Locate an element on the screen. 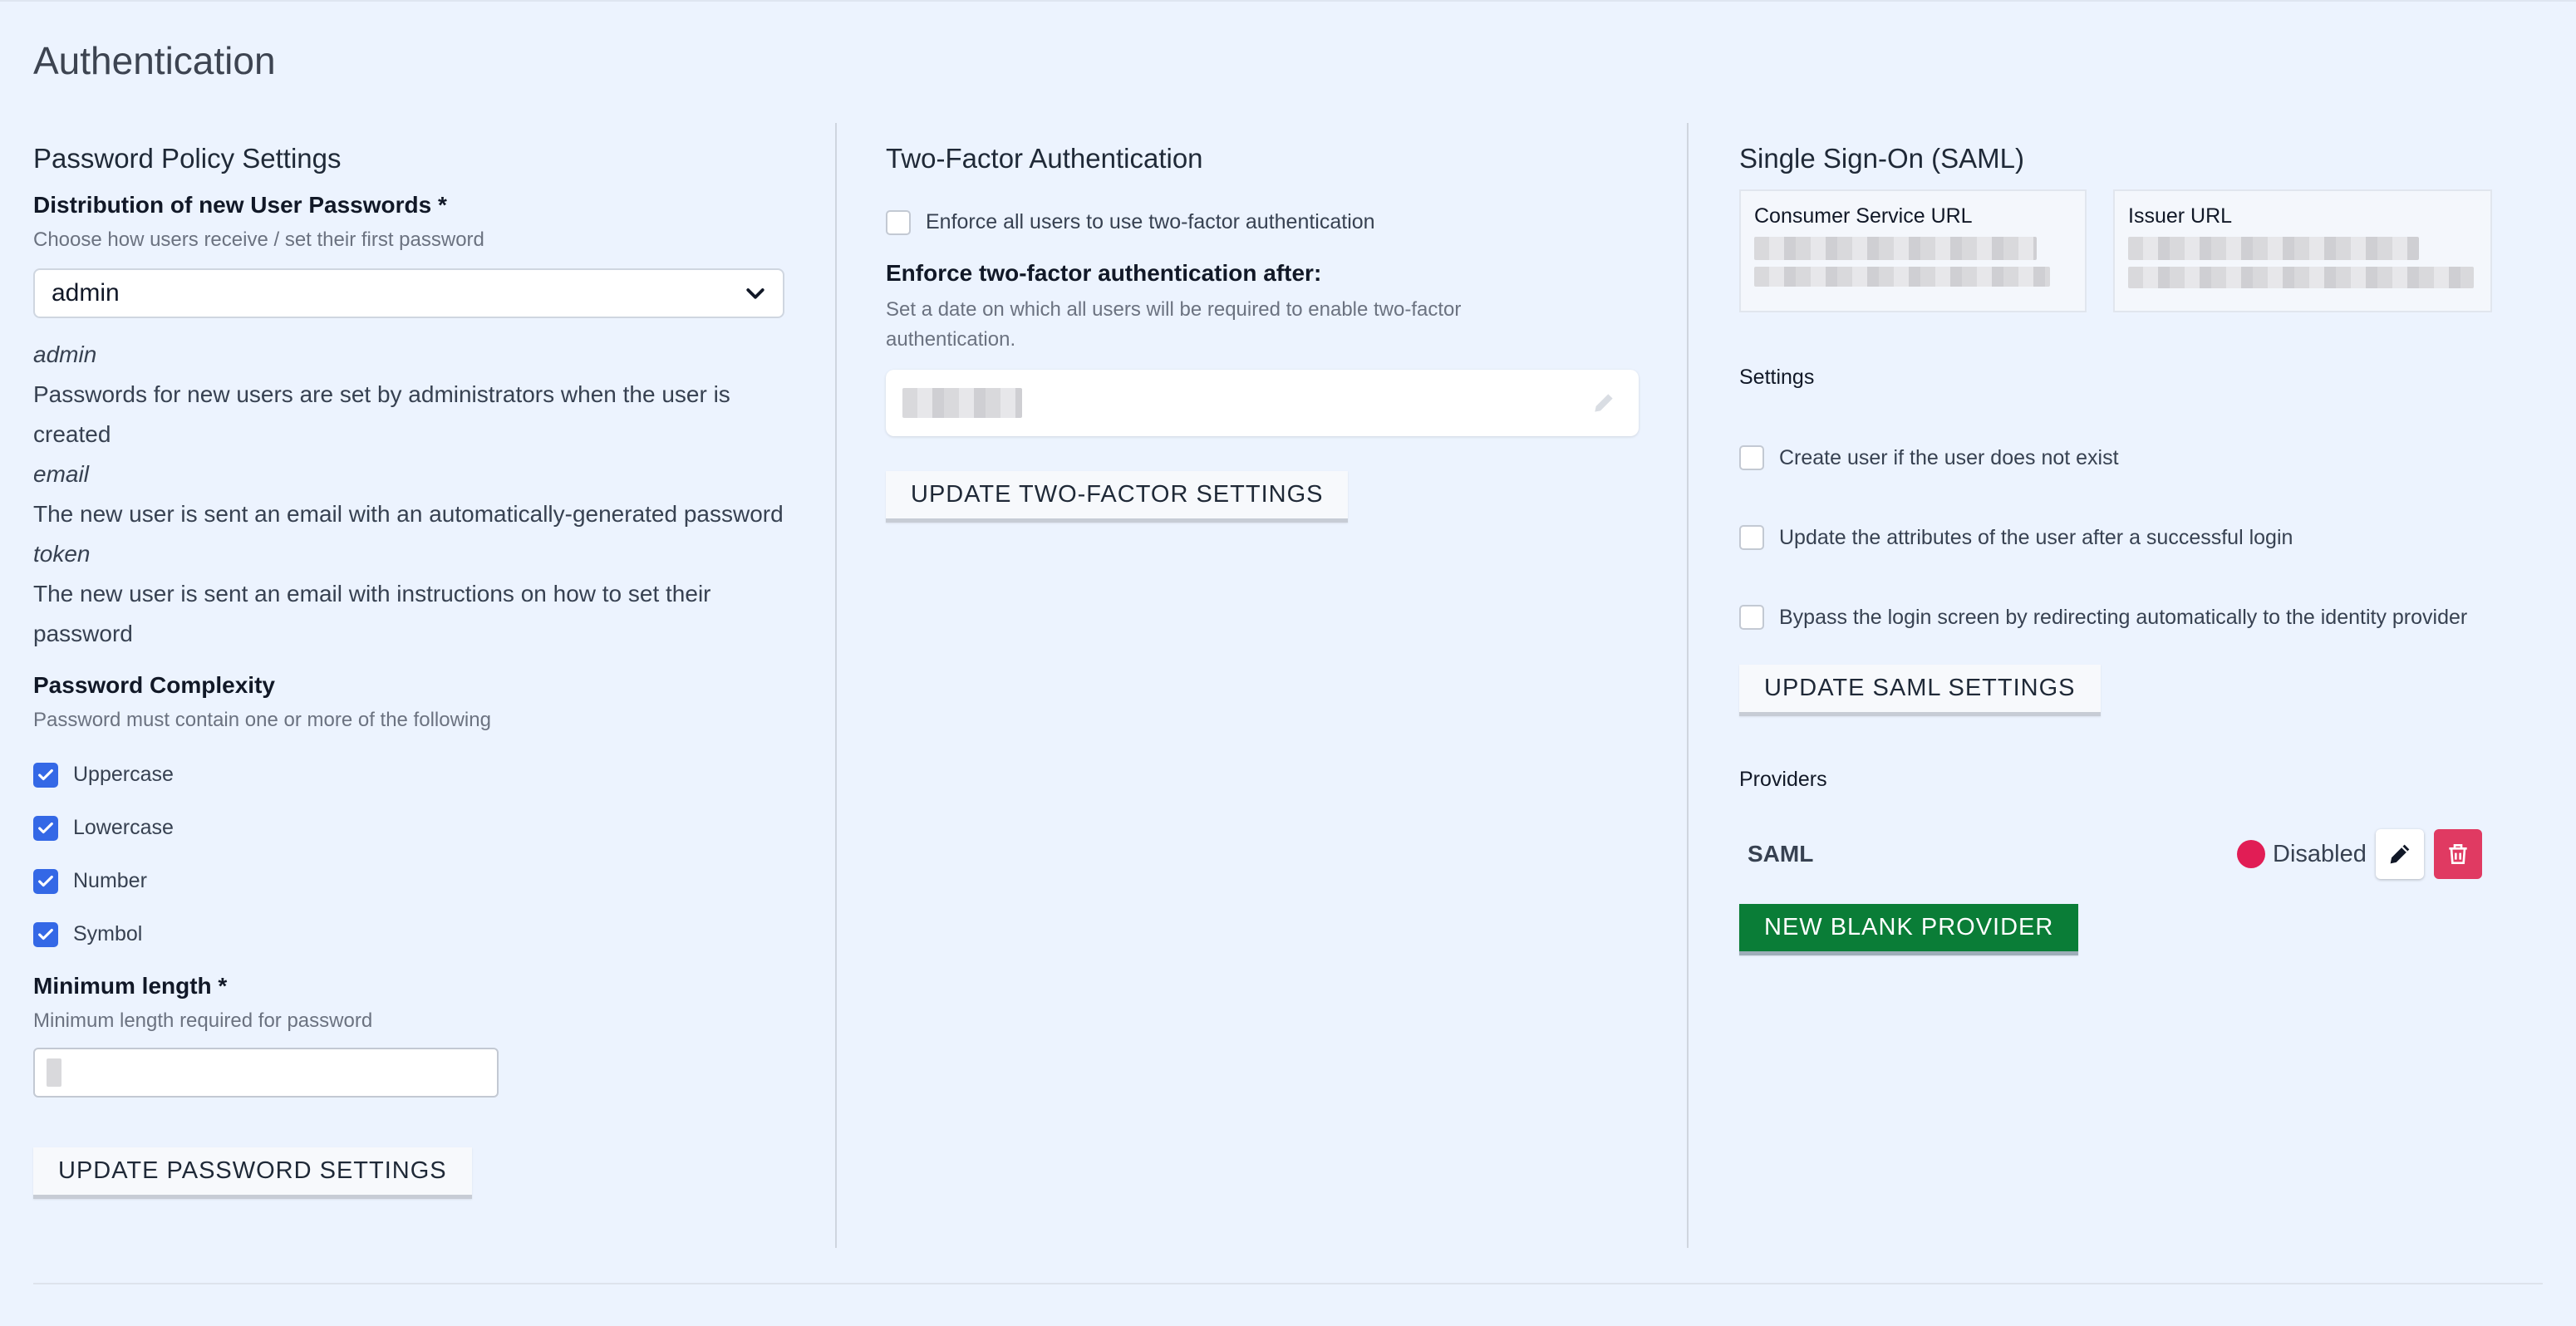 The width and height of the screenshot is (2576, 1326). complexity-uppercase: Uppercase is located at coordinates (408, 775).